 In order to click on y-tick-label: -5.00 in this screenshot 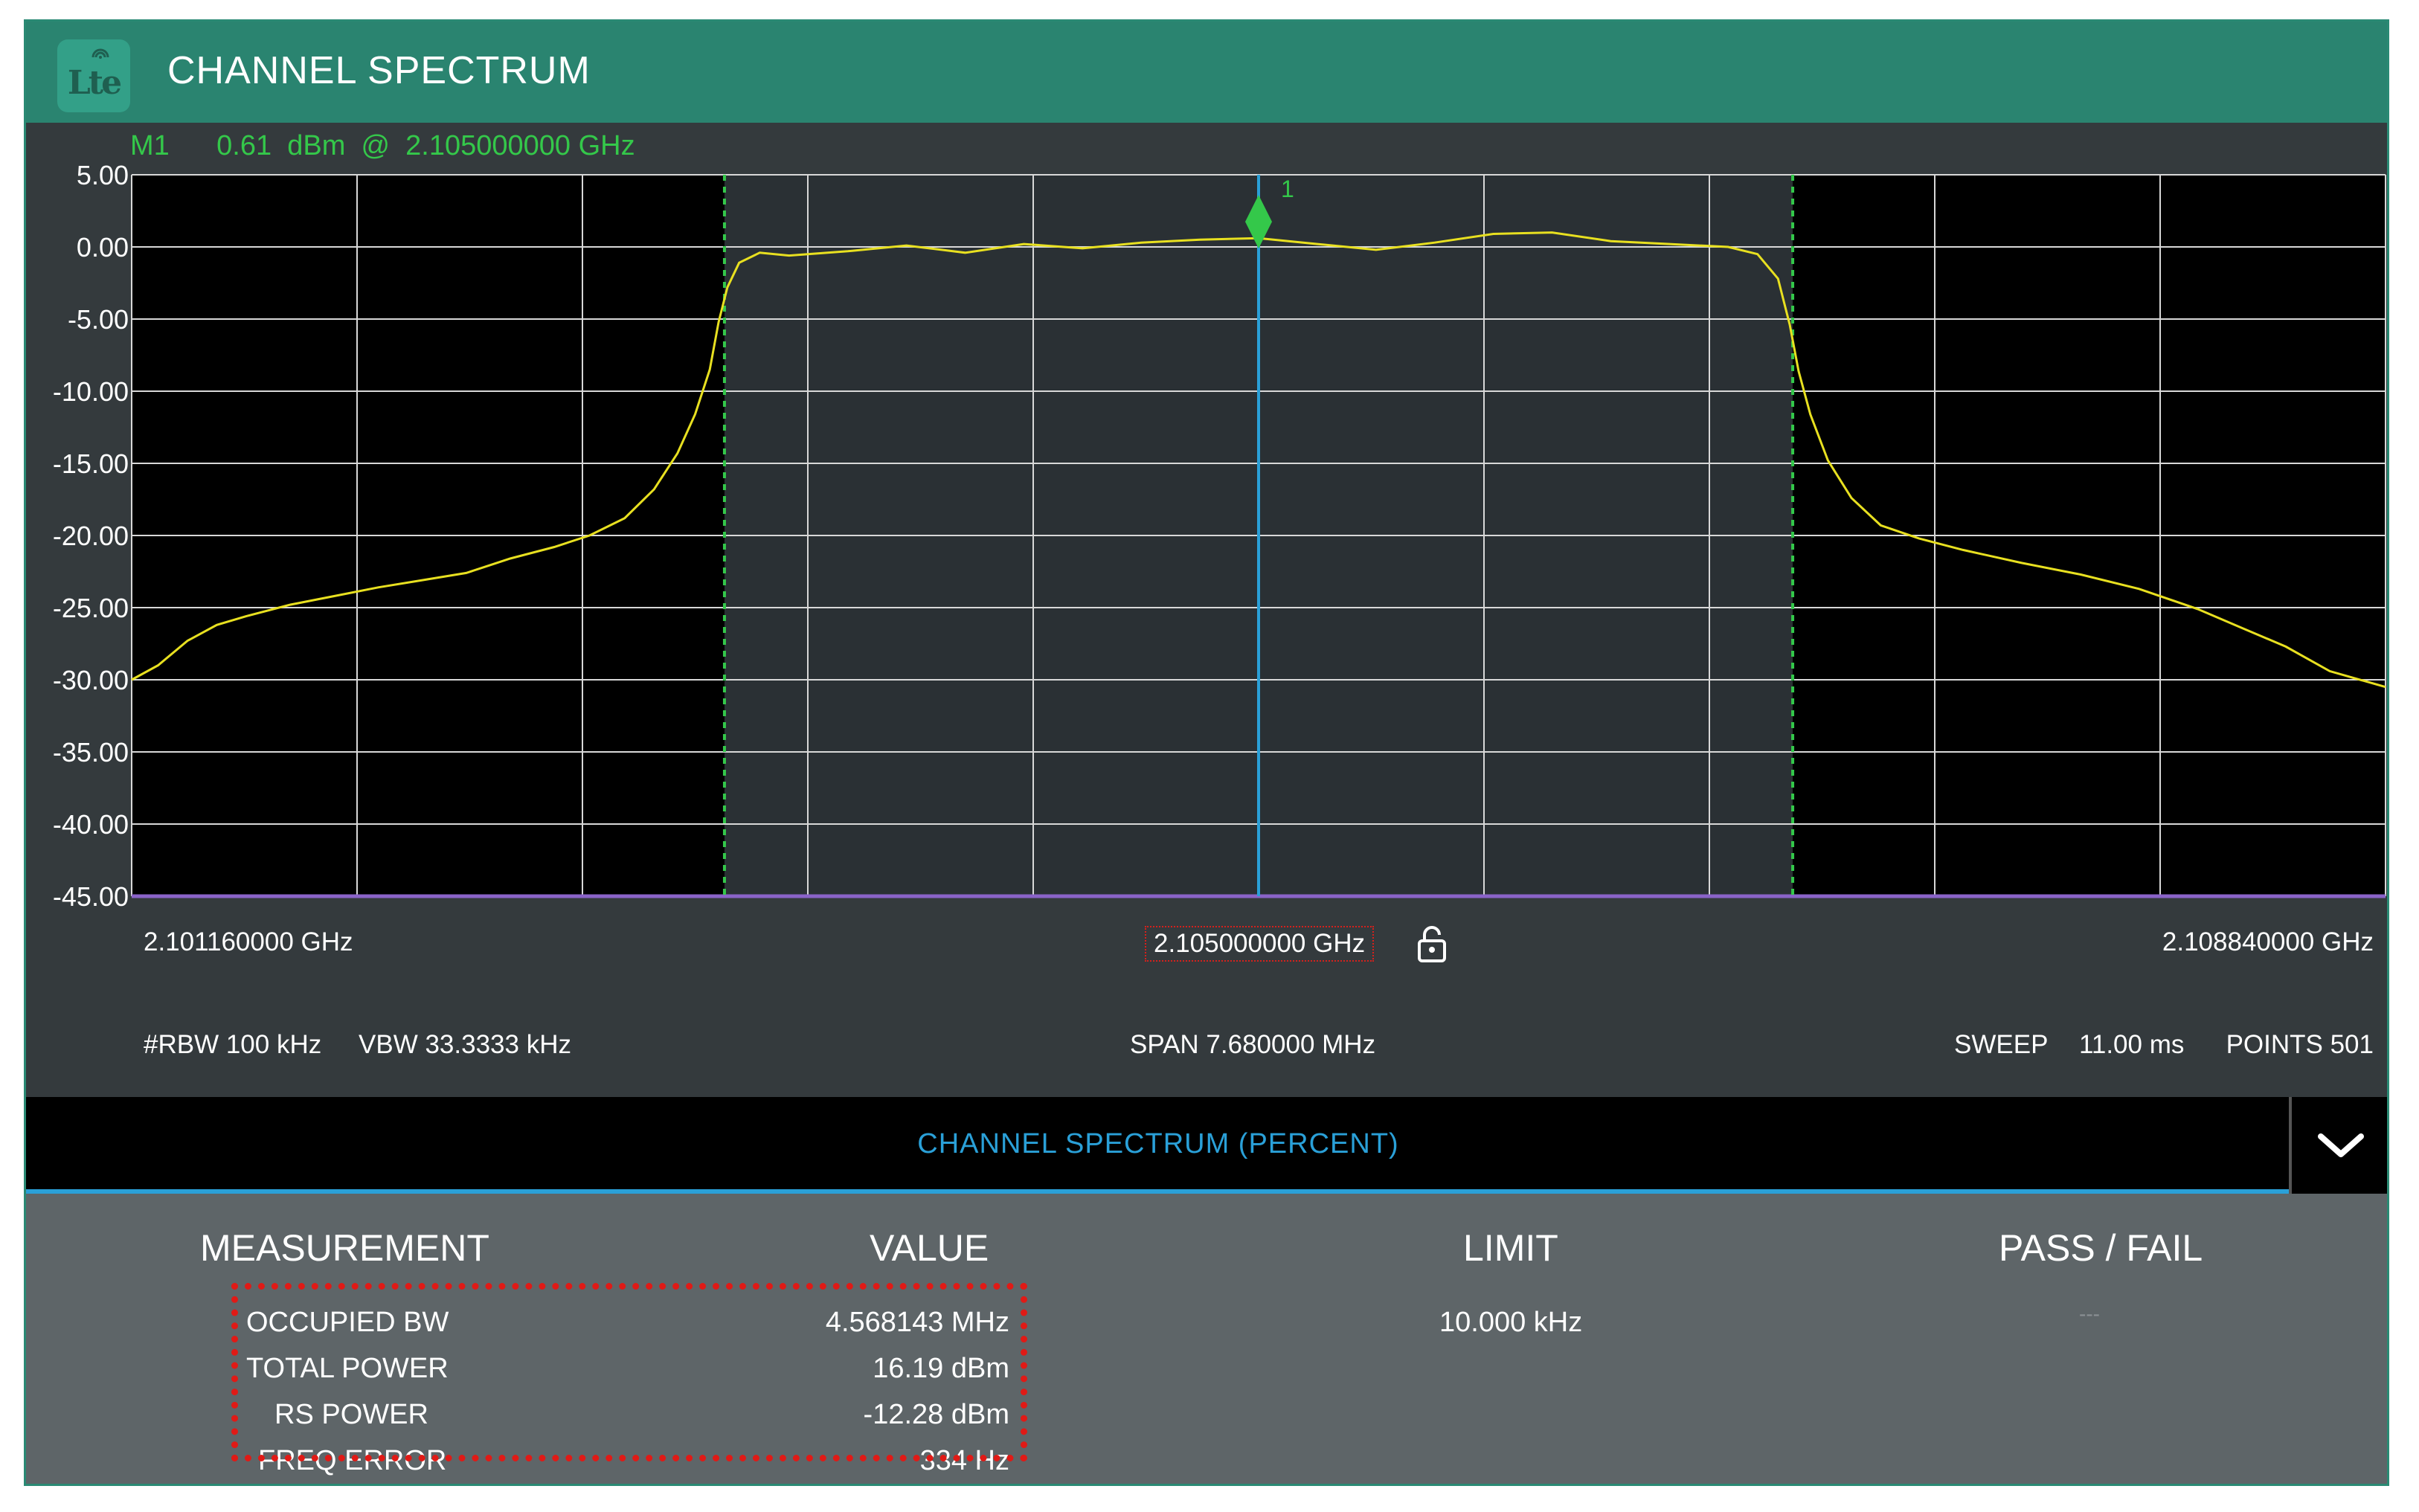, I will do `click(98, 319)`.